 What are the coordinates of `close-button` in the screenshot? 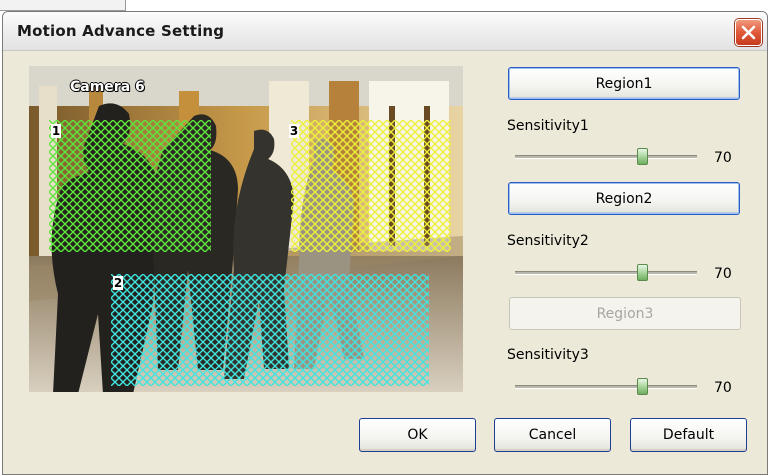 It's located at (748, 32).